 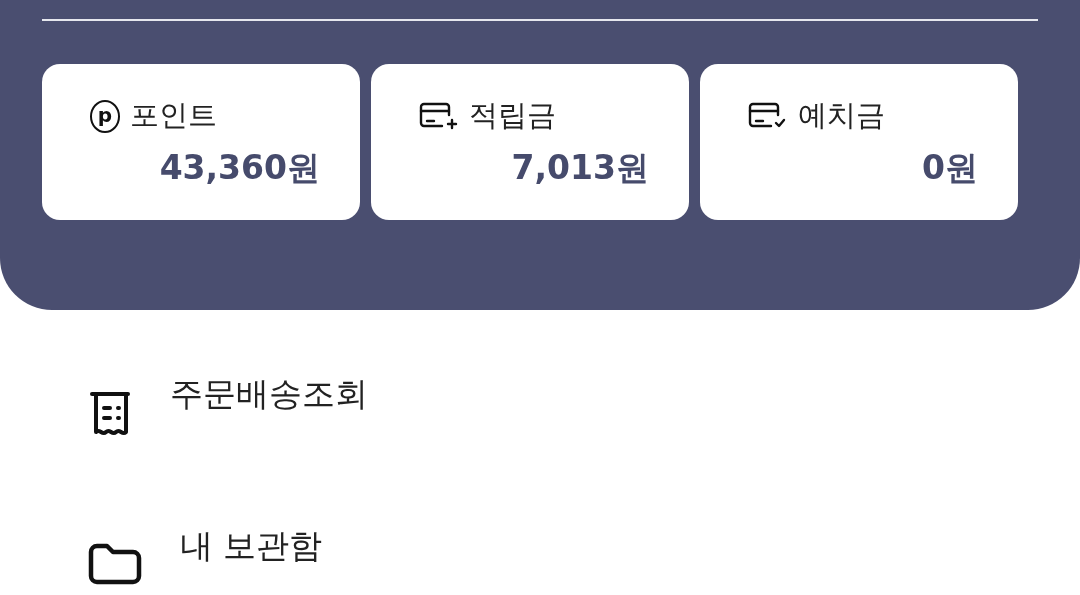 What do you see at coordinates (105, 116) in the screenshot?
I see `point-icon: p` at bounding box center [105, 116].